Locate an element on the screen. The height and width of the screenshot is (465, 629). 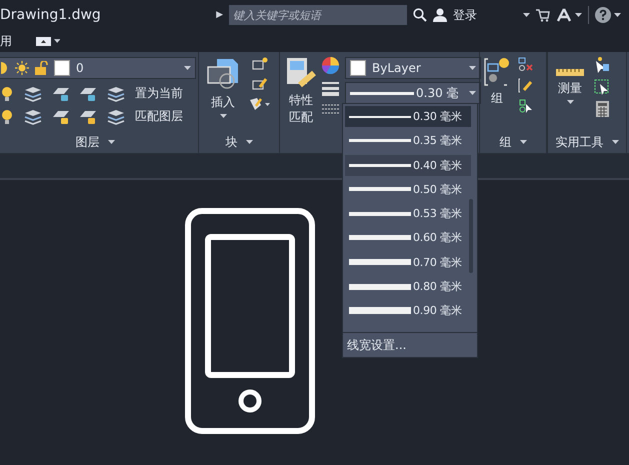
cart-icon is located at coordinates (543, 15).